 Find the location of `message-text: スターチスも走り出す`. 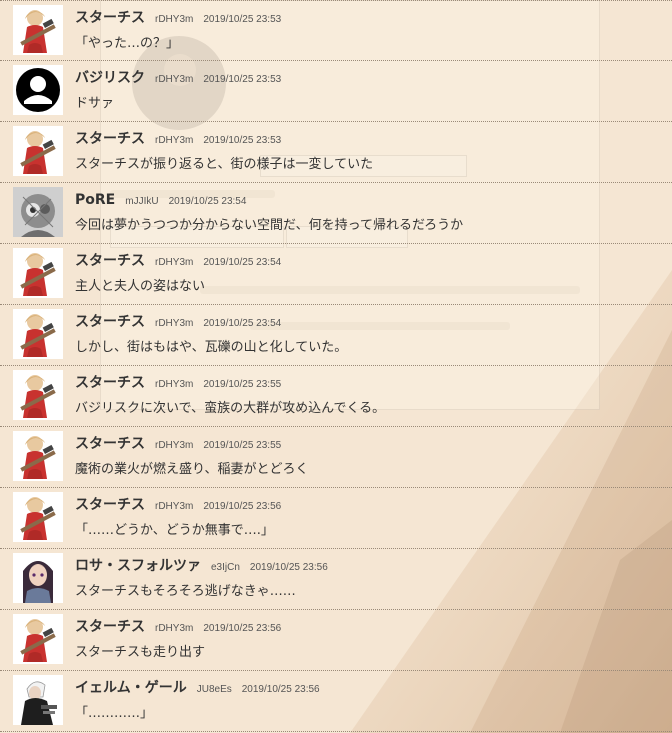

message-text: スターチスも走り出す is located at coordinates (140, 652).